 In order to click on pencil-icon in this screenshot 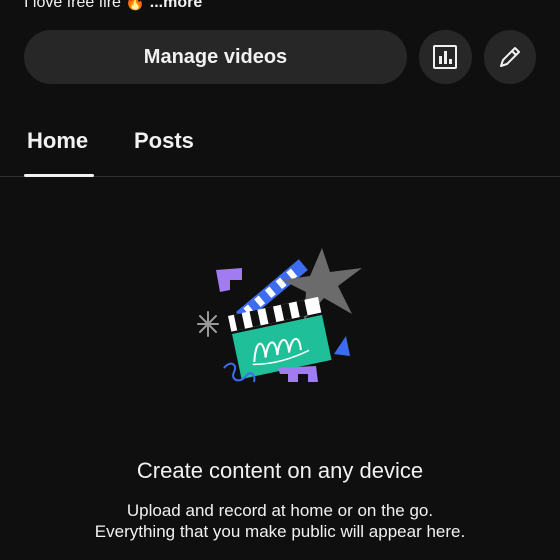, I will do `click(509, 57)`.